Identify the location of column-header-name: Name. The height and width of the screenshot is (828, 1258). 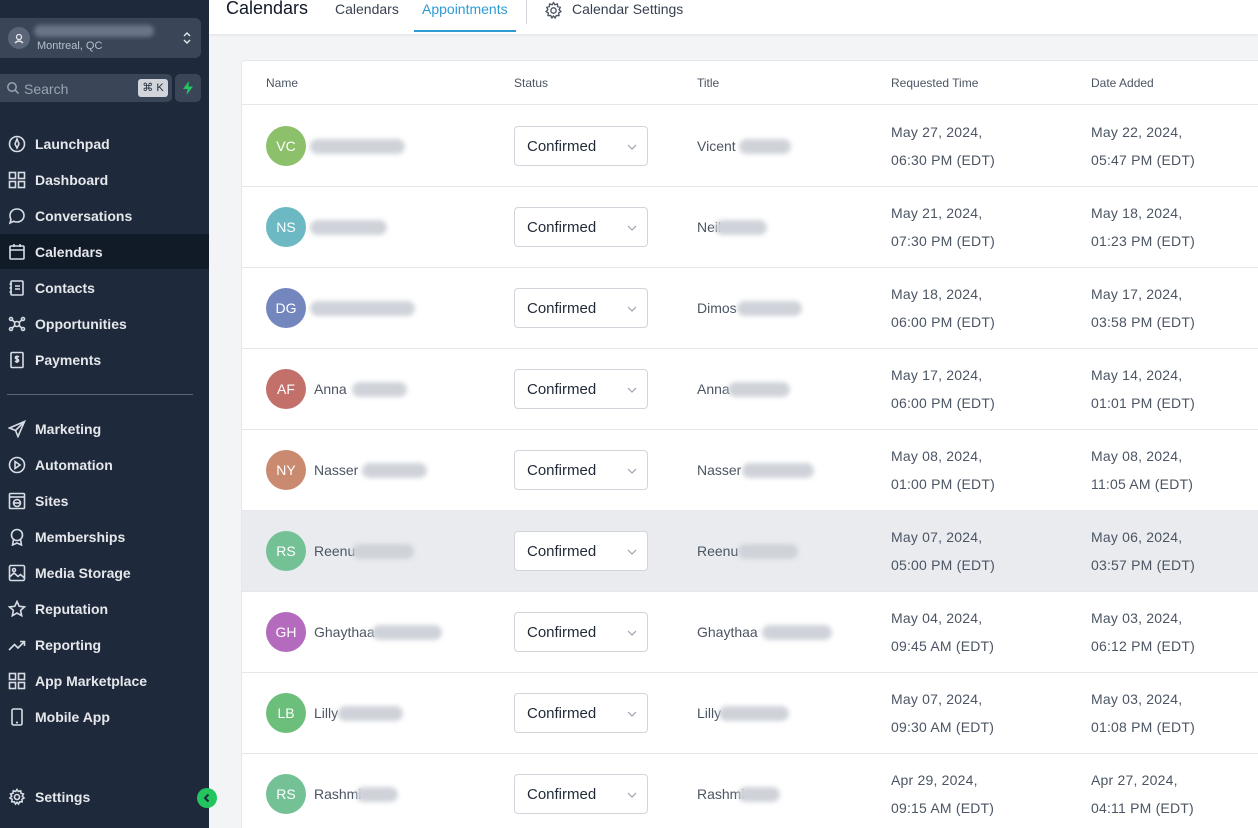
(282, 83).